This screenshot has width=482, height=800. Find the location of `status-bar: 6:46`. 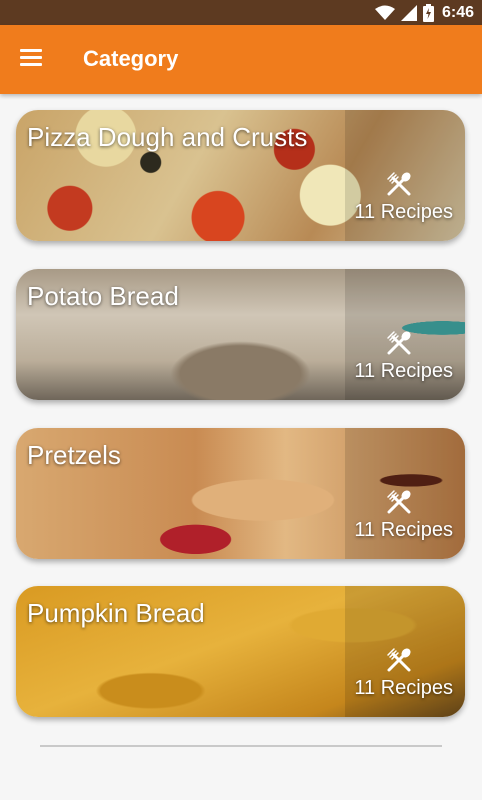

status-bar: 6:46 is located at coordinates (241, 12).